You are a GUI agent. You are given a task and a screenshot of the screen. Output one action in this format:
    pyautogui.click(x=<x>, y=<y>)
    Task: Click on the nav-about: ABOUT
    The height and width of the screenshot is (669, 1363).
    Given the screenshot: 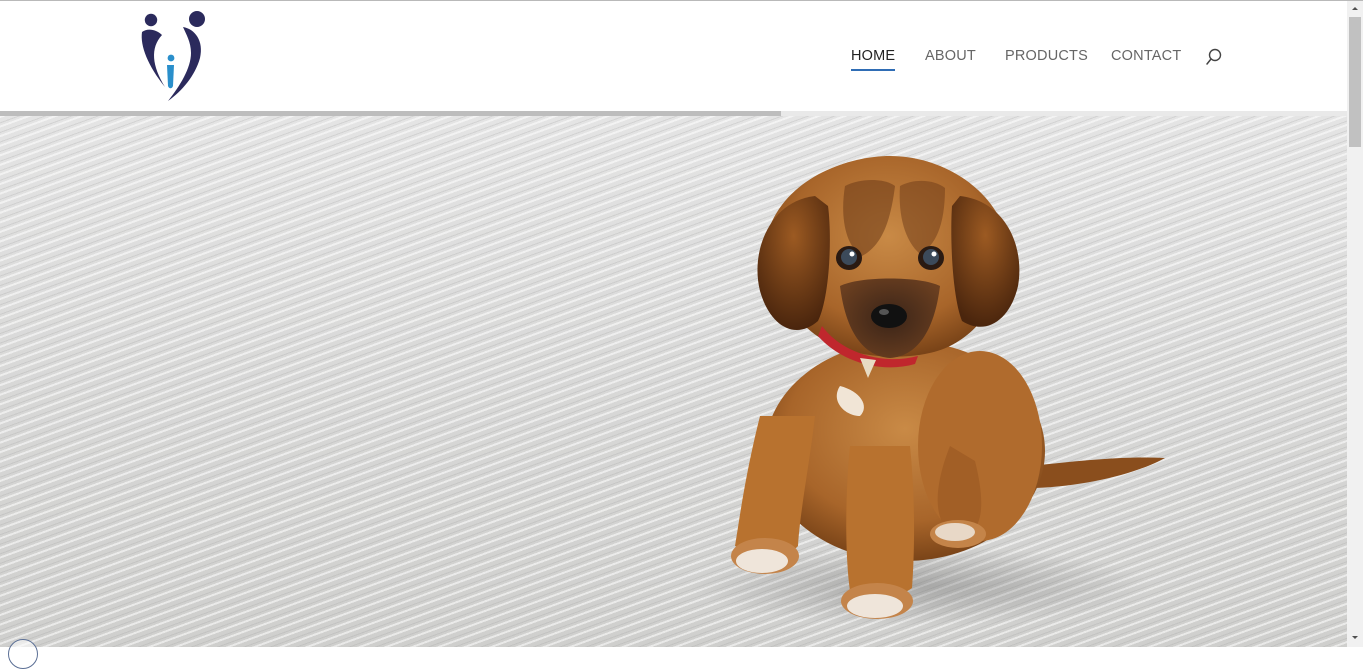 What is the action you would take?
    pyautogui.click(x=950, y=56)
    